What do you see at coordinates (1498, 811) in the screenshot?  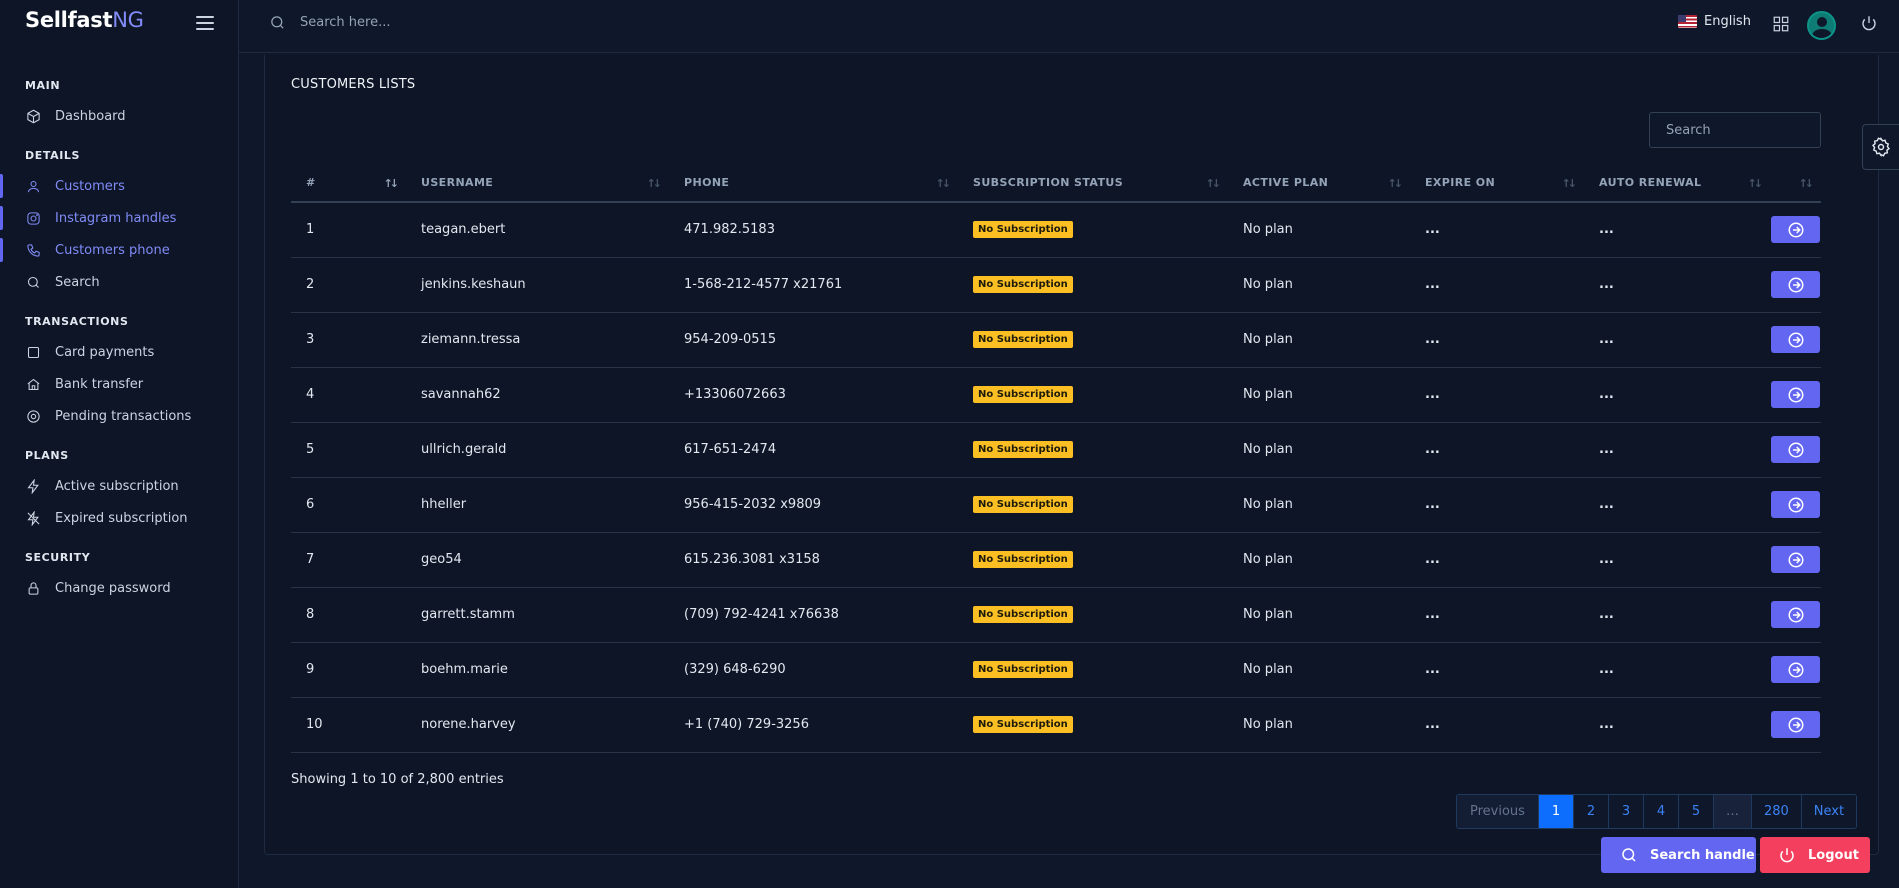 I see `pagination-previous: Previous` at bounding box center [1498, 811].